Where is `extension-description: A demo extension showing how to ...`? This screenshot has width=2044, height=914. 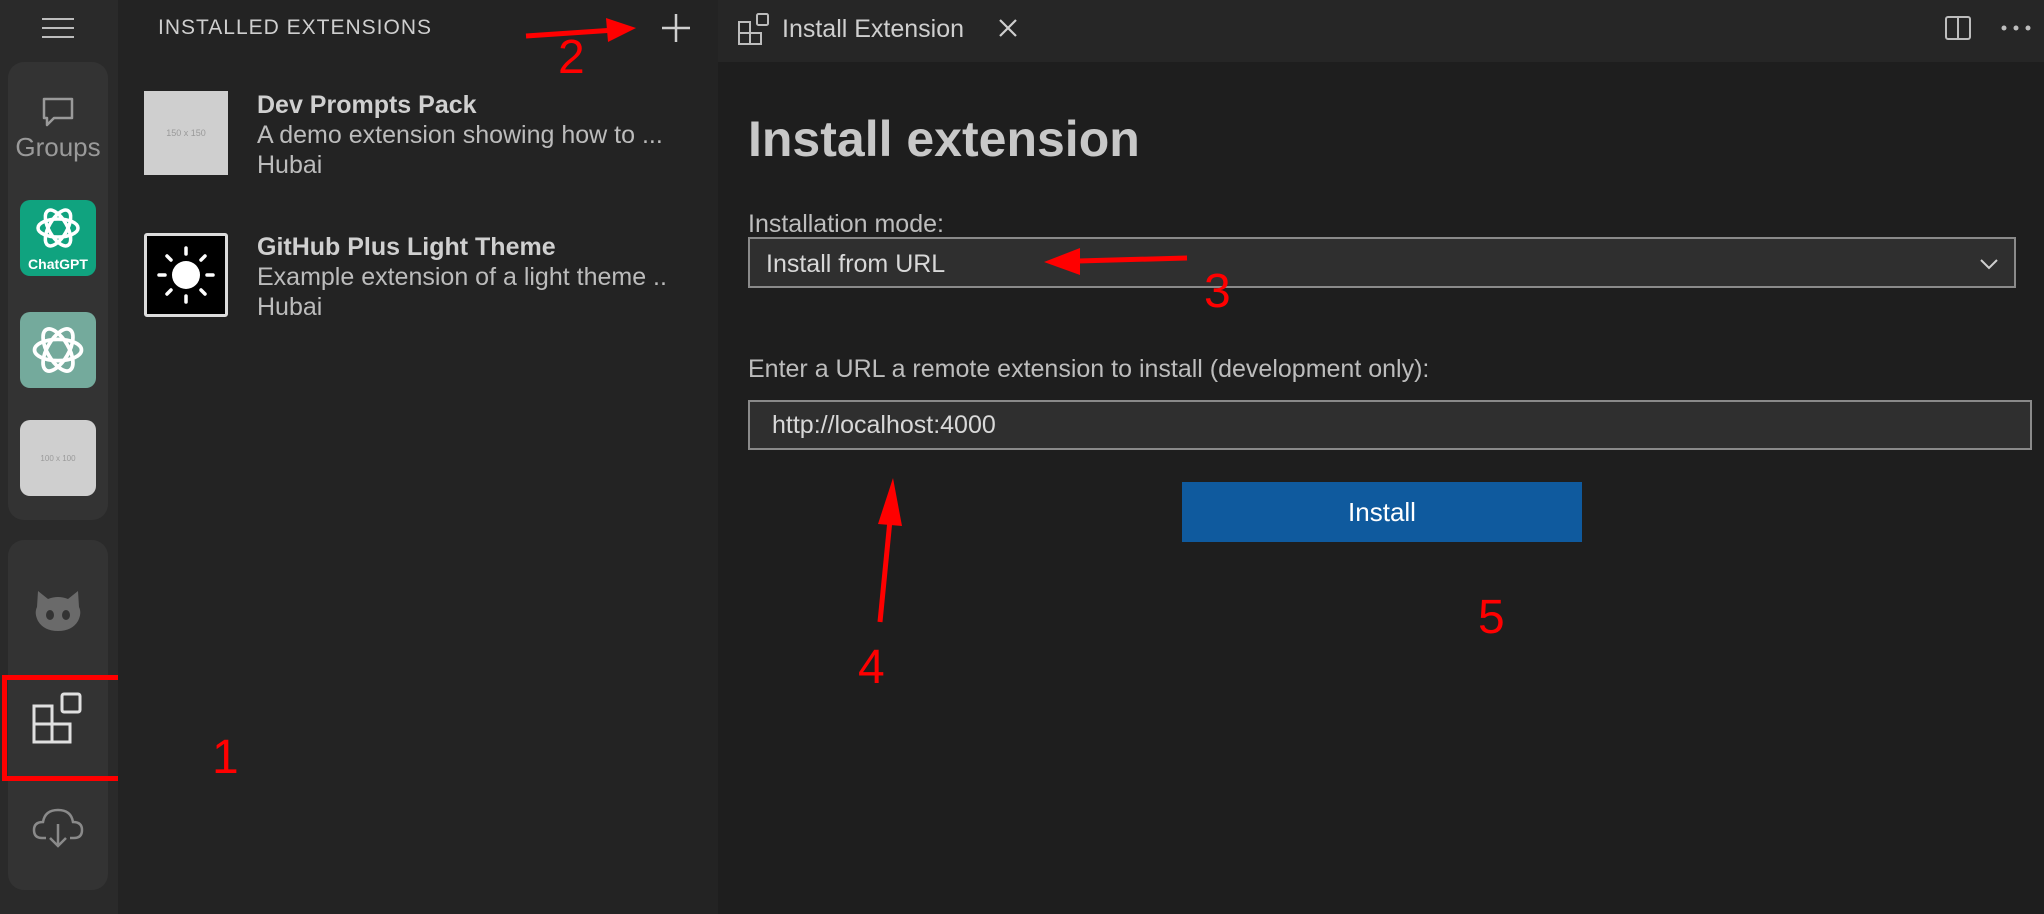 extension-description: A demo extension showing how to ... is located at coordinates (460, 135).